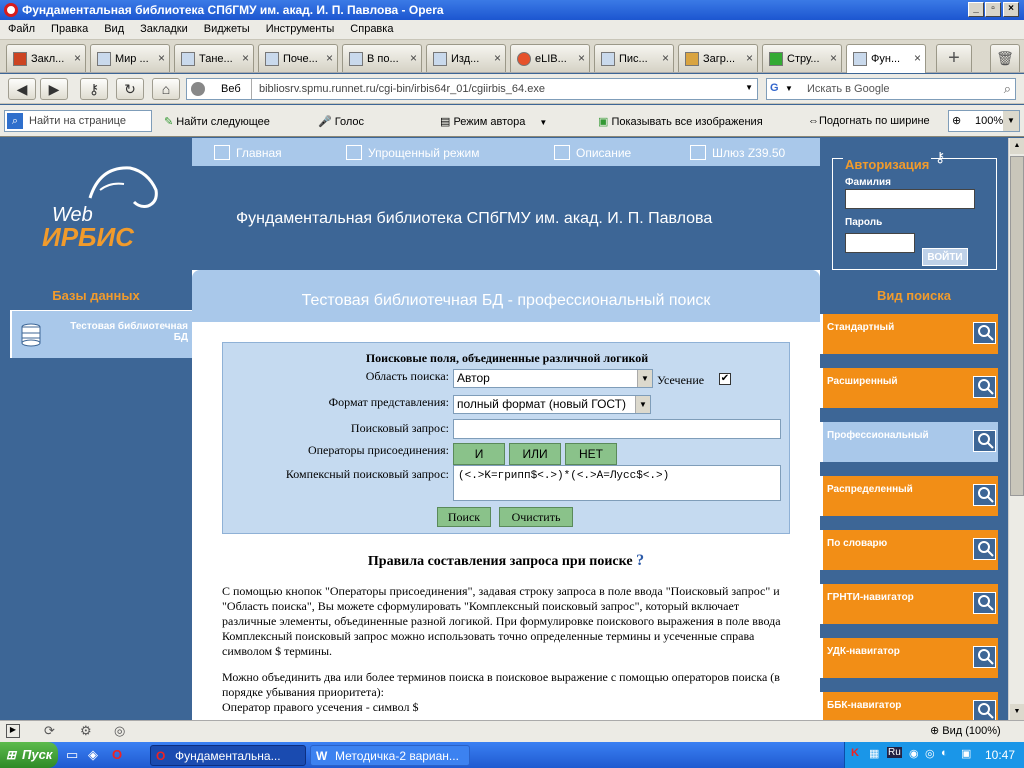 This screenshot has width=1024, height=768. What do you see at coordinates (535, 454) in the screenshot?
I see `operator-or-button: ИЛИ` at bounding box center [535, 454].